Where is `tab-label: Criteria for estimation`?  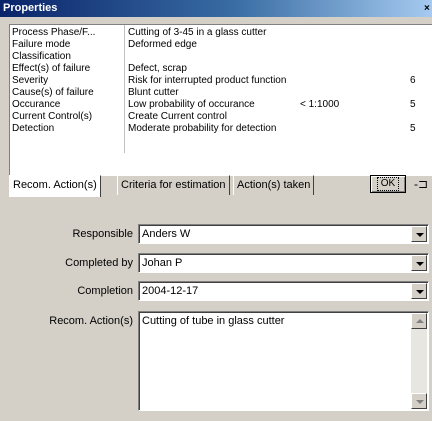
tab-label: Criteria for estimation is located at coordinates (173, 185).